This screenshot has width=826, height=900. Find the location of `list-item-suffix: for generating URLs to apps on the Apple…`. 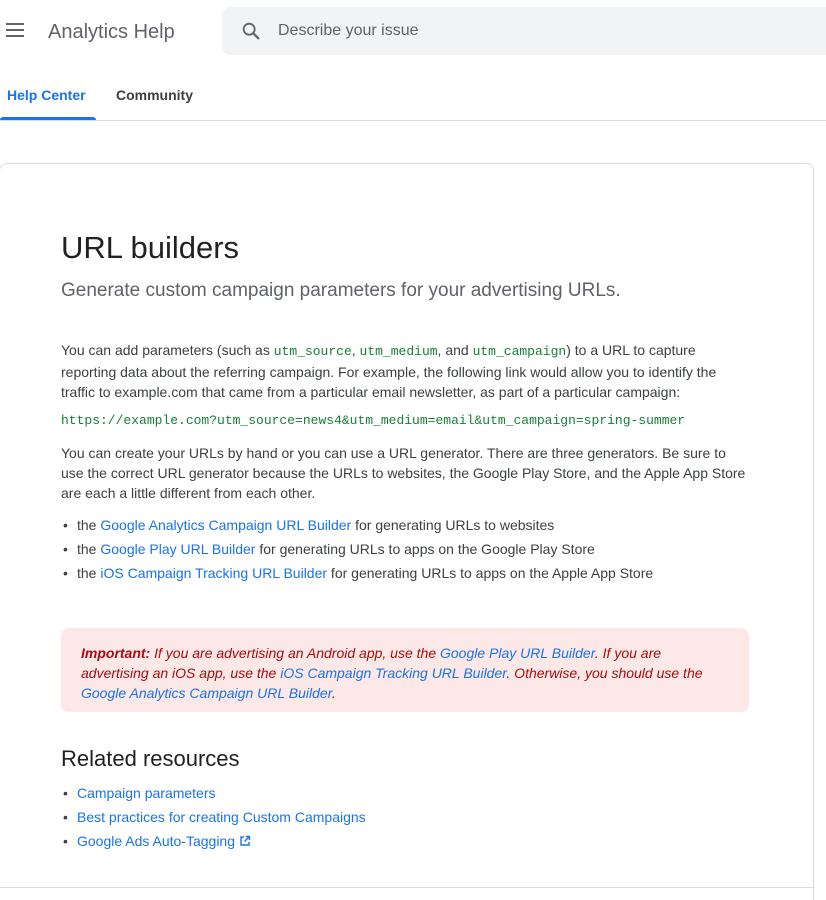

list-item-suffix: for generating URLs to apps on the Apple… is located at coordinates (490, 573).